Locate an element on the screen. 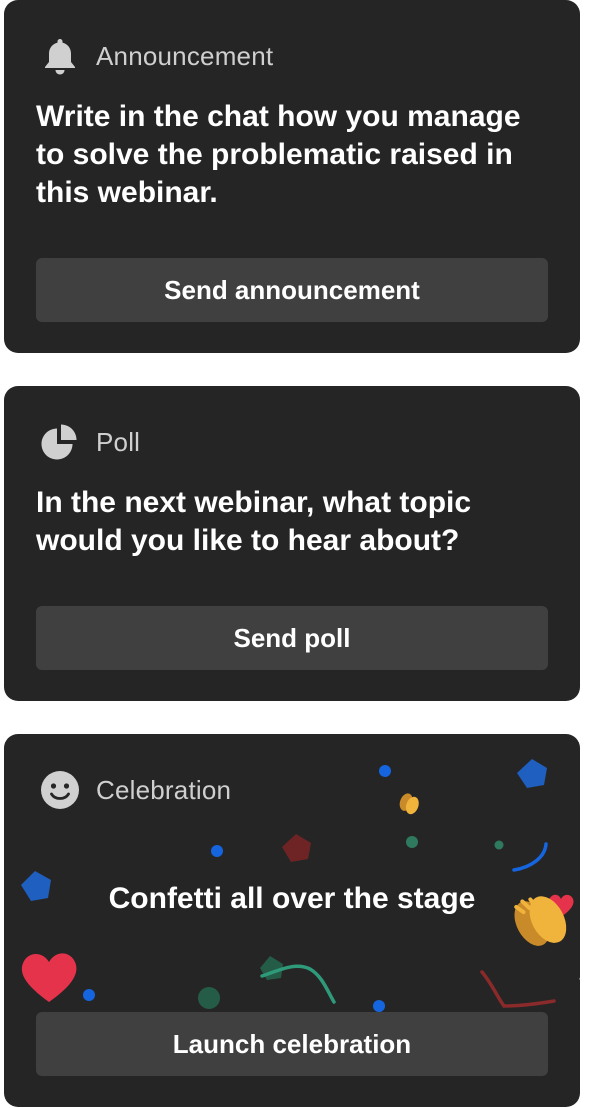 The image size is (600, 1108). send-announcement-button: Send announcement is located at coordinates (292, 290).